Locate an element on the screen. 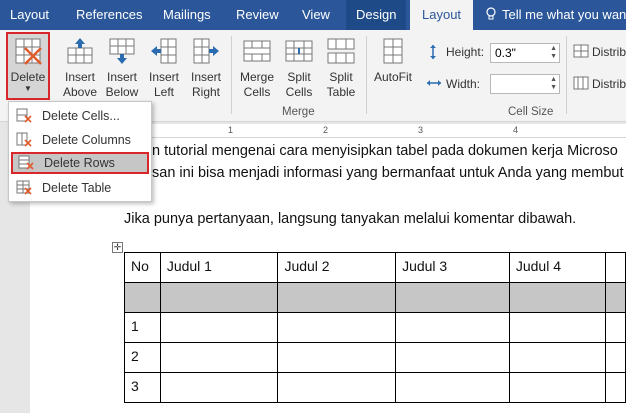 The image size is (626, 413). delete-button: Delete ▼ is located at coordinates (28, 66).